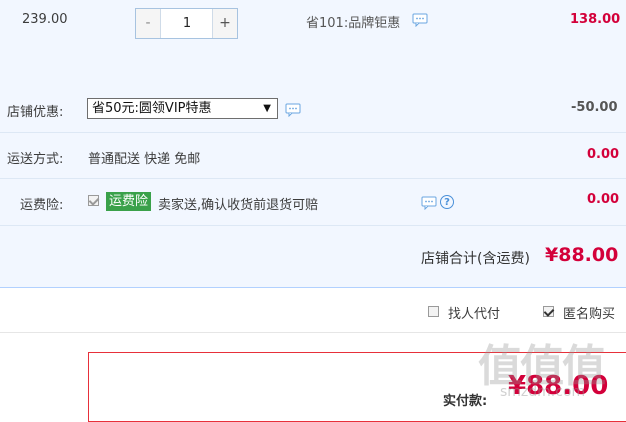 The image size is (626, 422). Describe the element at coordinates (267, 108) in the screenshot. I see `dropdown-arrow-icon: ▼` at that location.